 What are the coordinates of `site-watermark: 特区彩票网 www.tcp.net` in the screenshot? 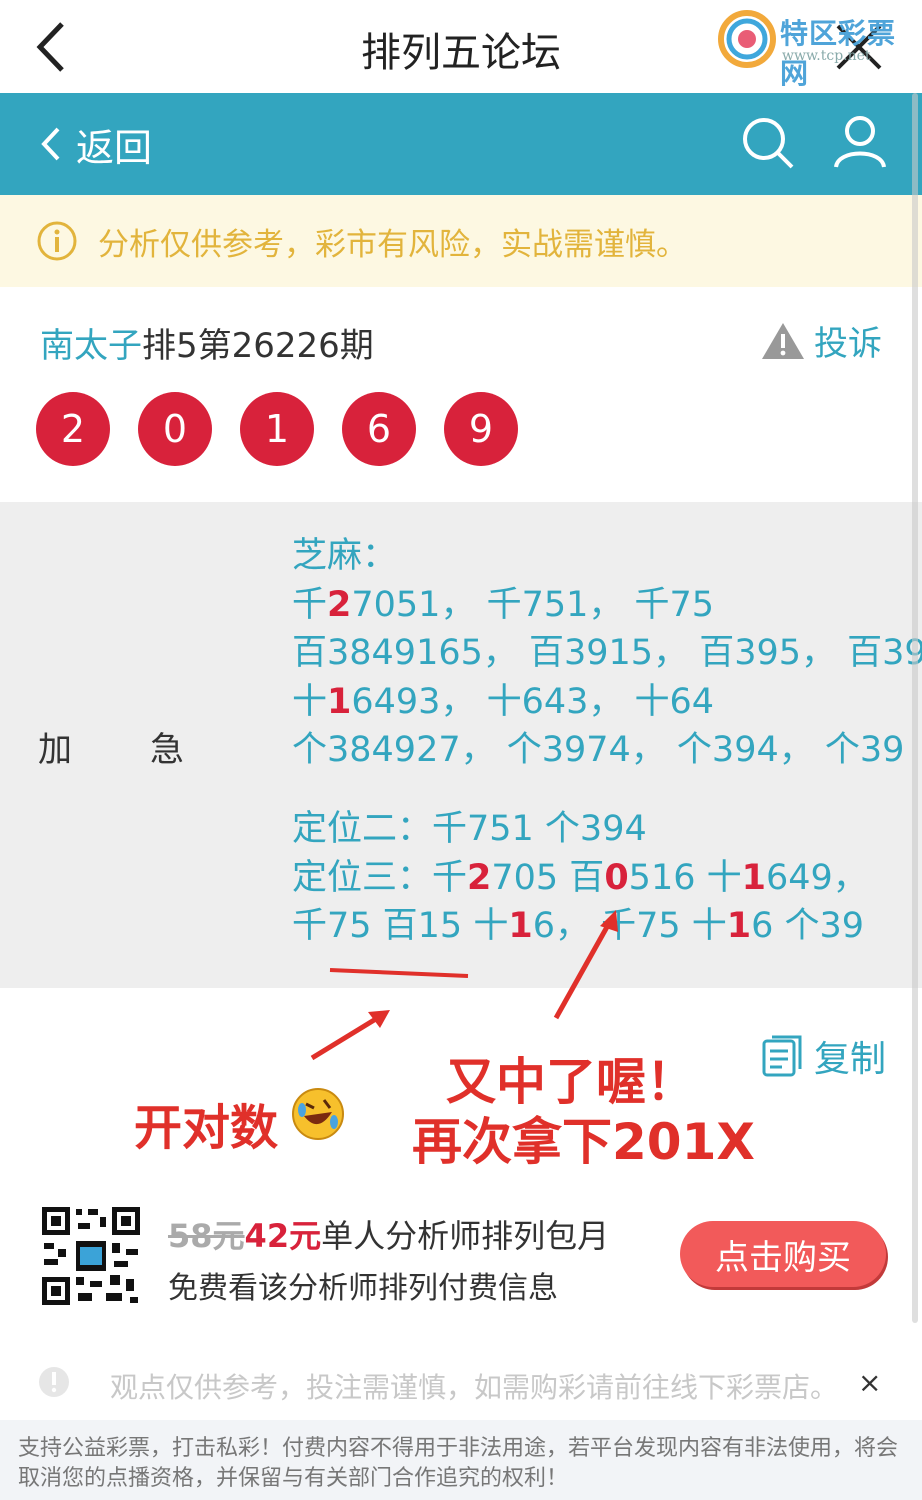 It's located at (818, 49).